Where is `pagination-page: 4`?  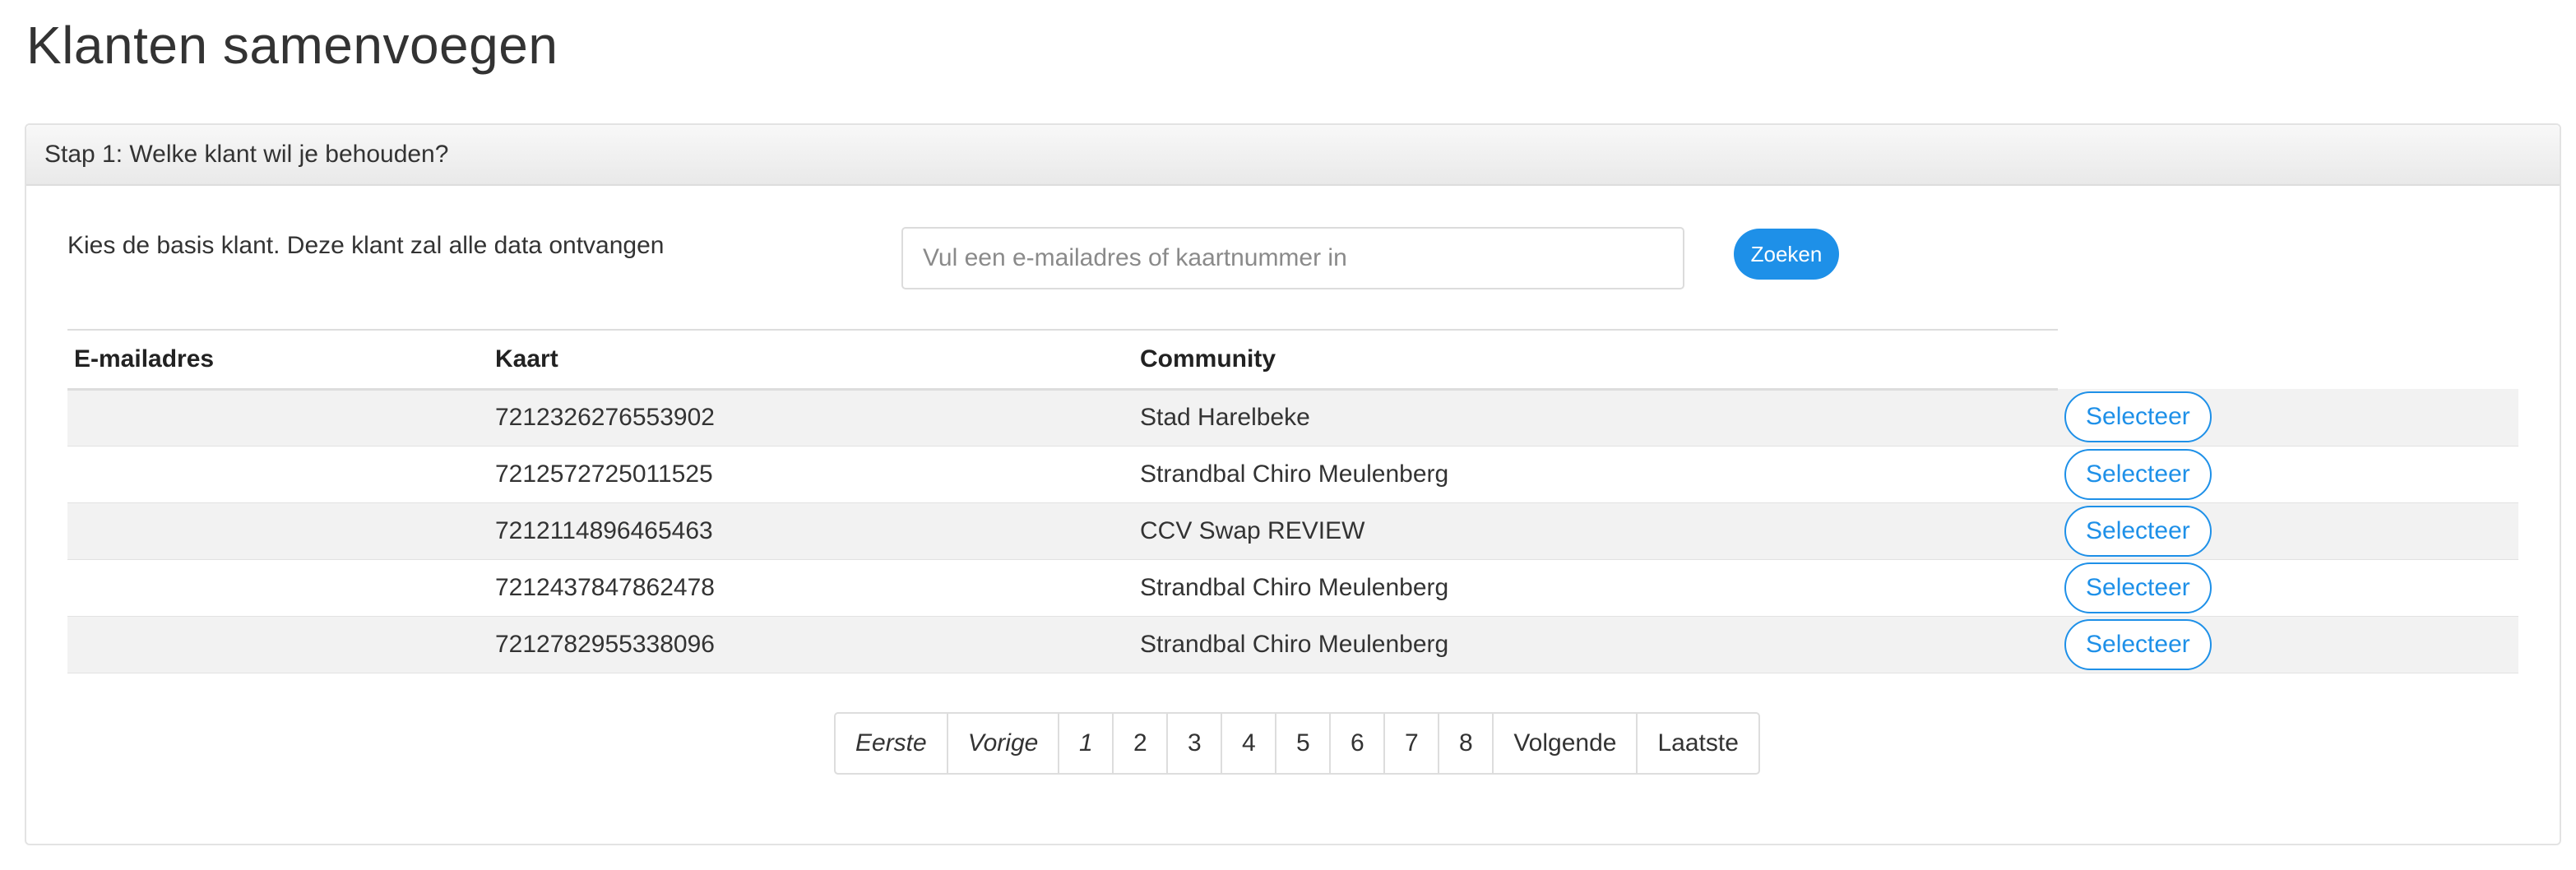 pagination-page: 4 is located at coordinates (1248, 743).